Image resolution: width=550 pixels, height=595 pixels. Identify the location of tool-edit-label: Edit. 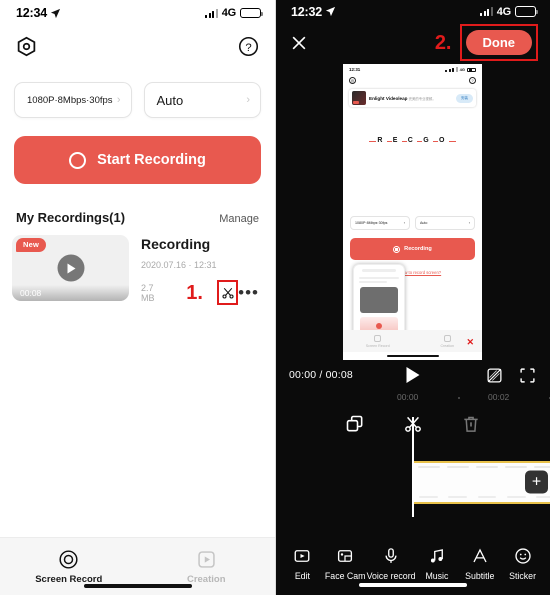
(302, 575).